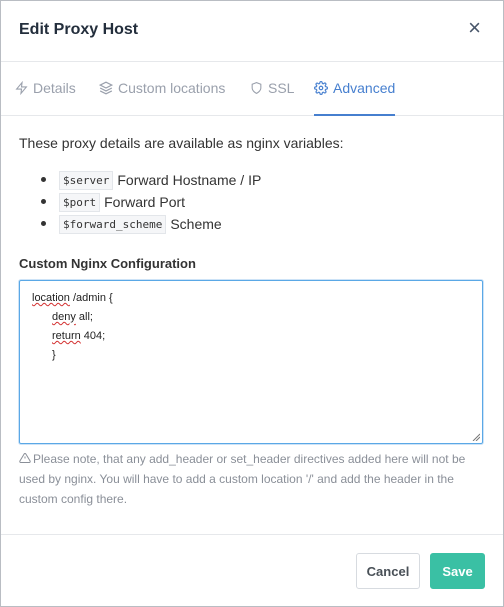  What do you see at coordinates (106, 88) in the screenshot?
I see `layers-icon` at bounding box center [106, 88].